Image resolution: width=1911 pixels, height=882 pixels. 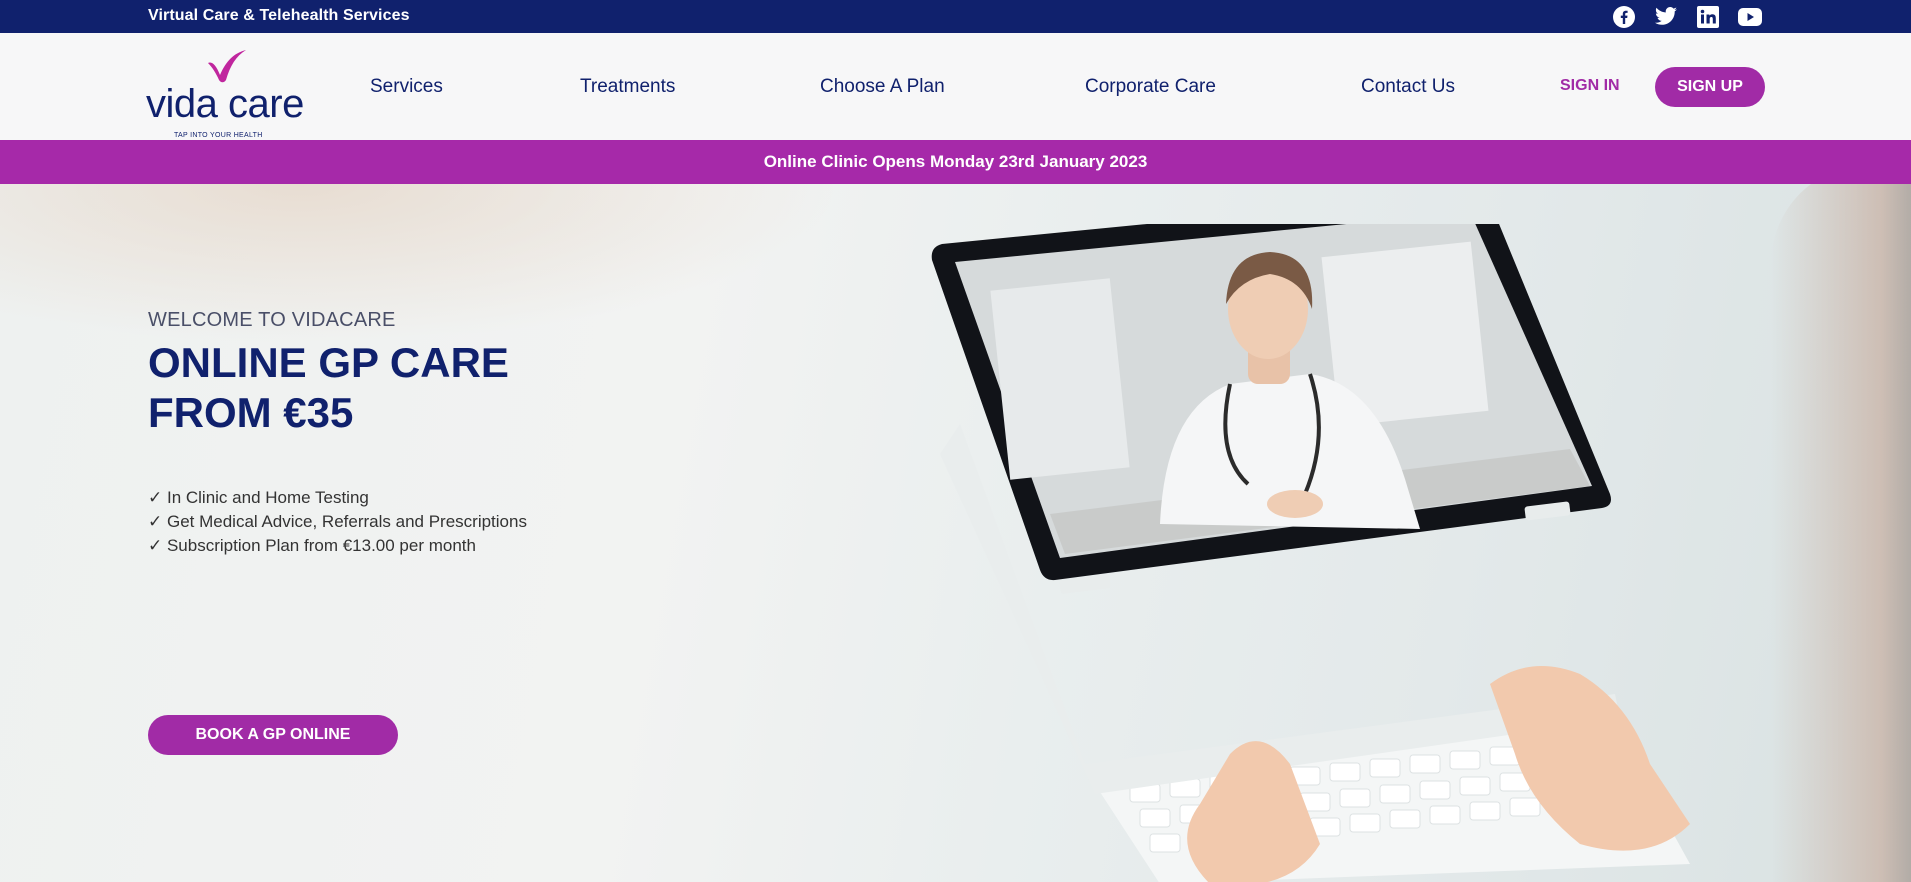 I want to click on nav-services: Services, so click(x=406, y=87).